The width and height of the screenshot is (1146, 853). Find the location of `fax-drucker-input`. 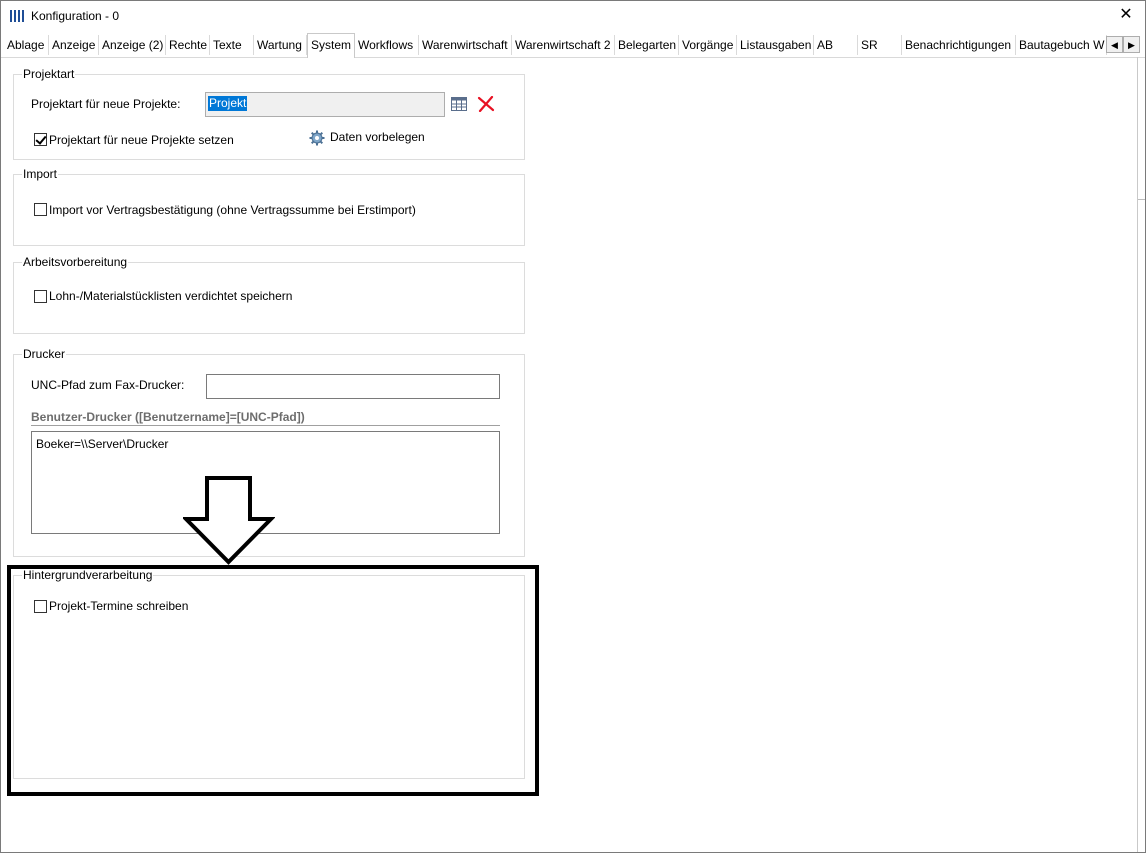

fax-drucker-input is located at coordinates (353, 386).